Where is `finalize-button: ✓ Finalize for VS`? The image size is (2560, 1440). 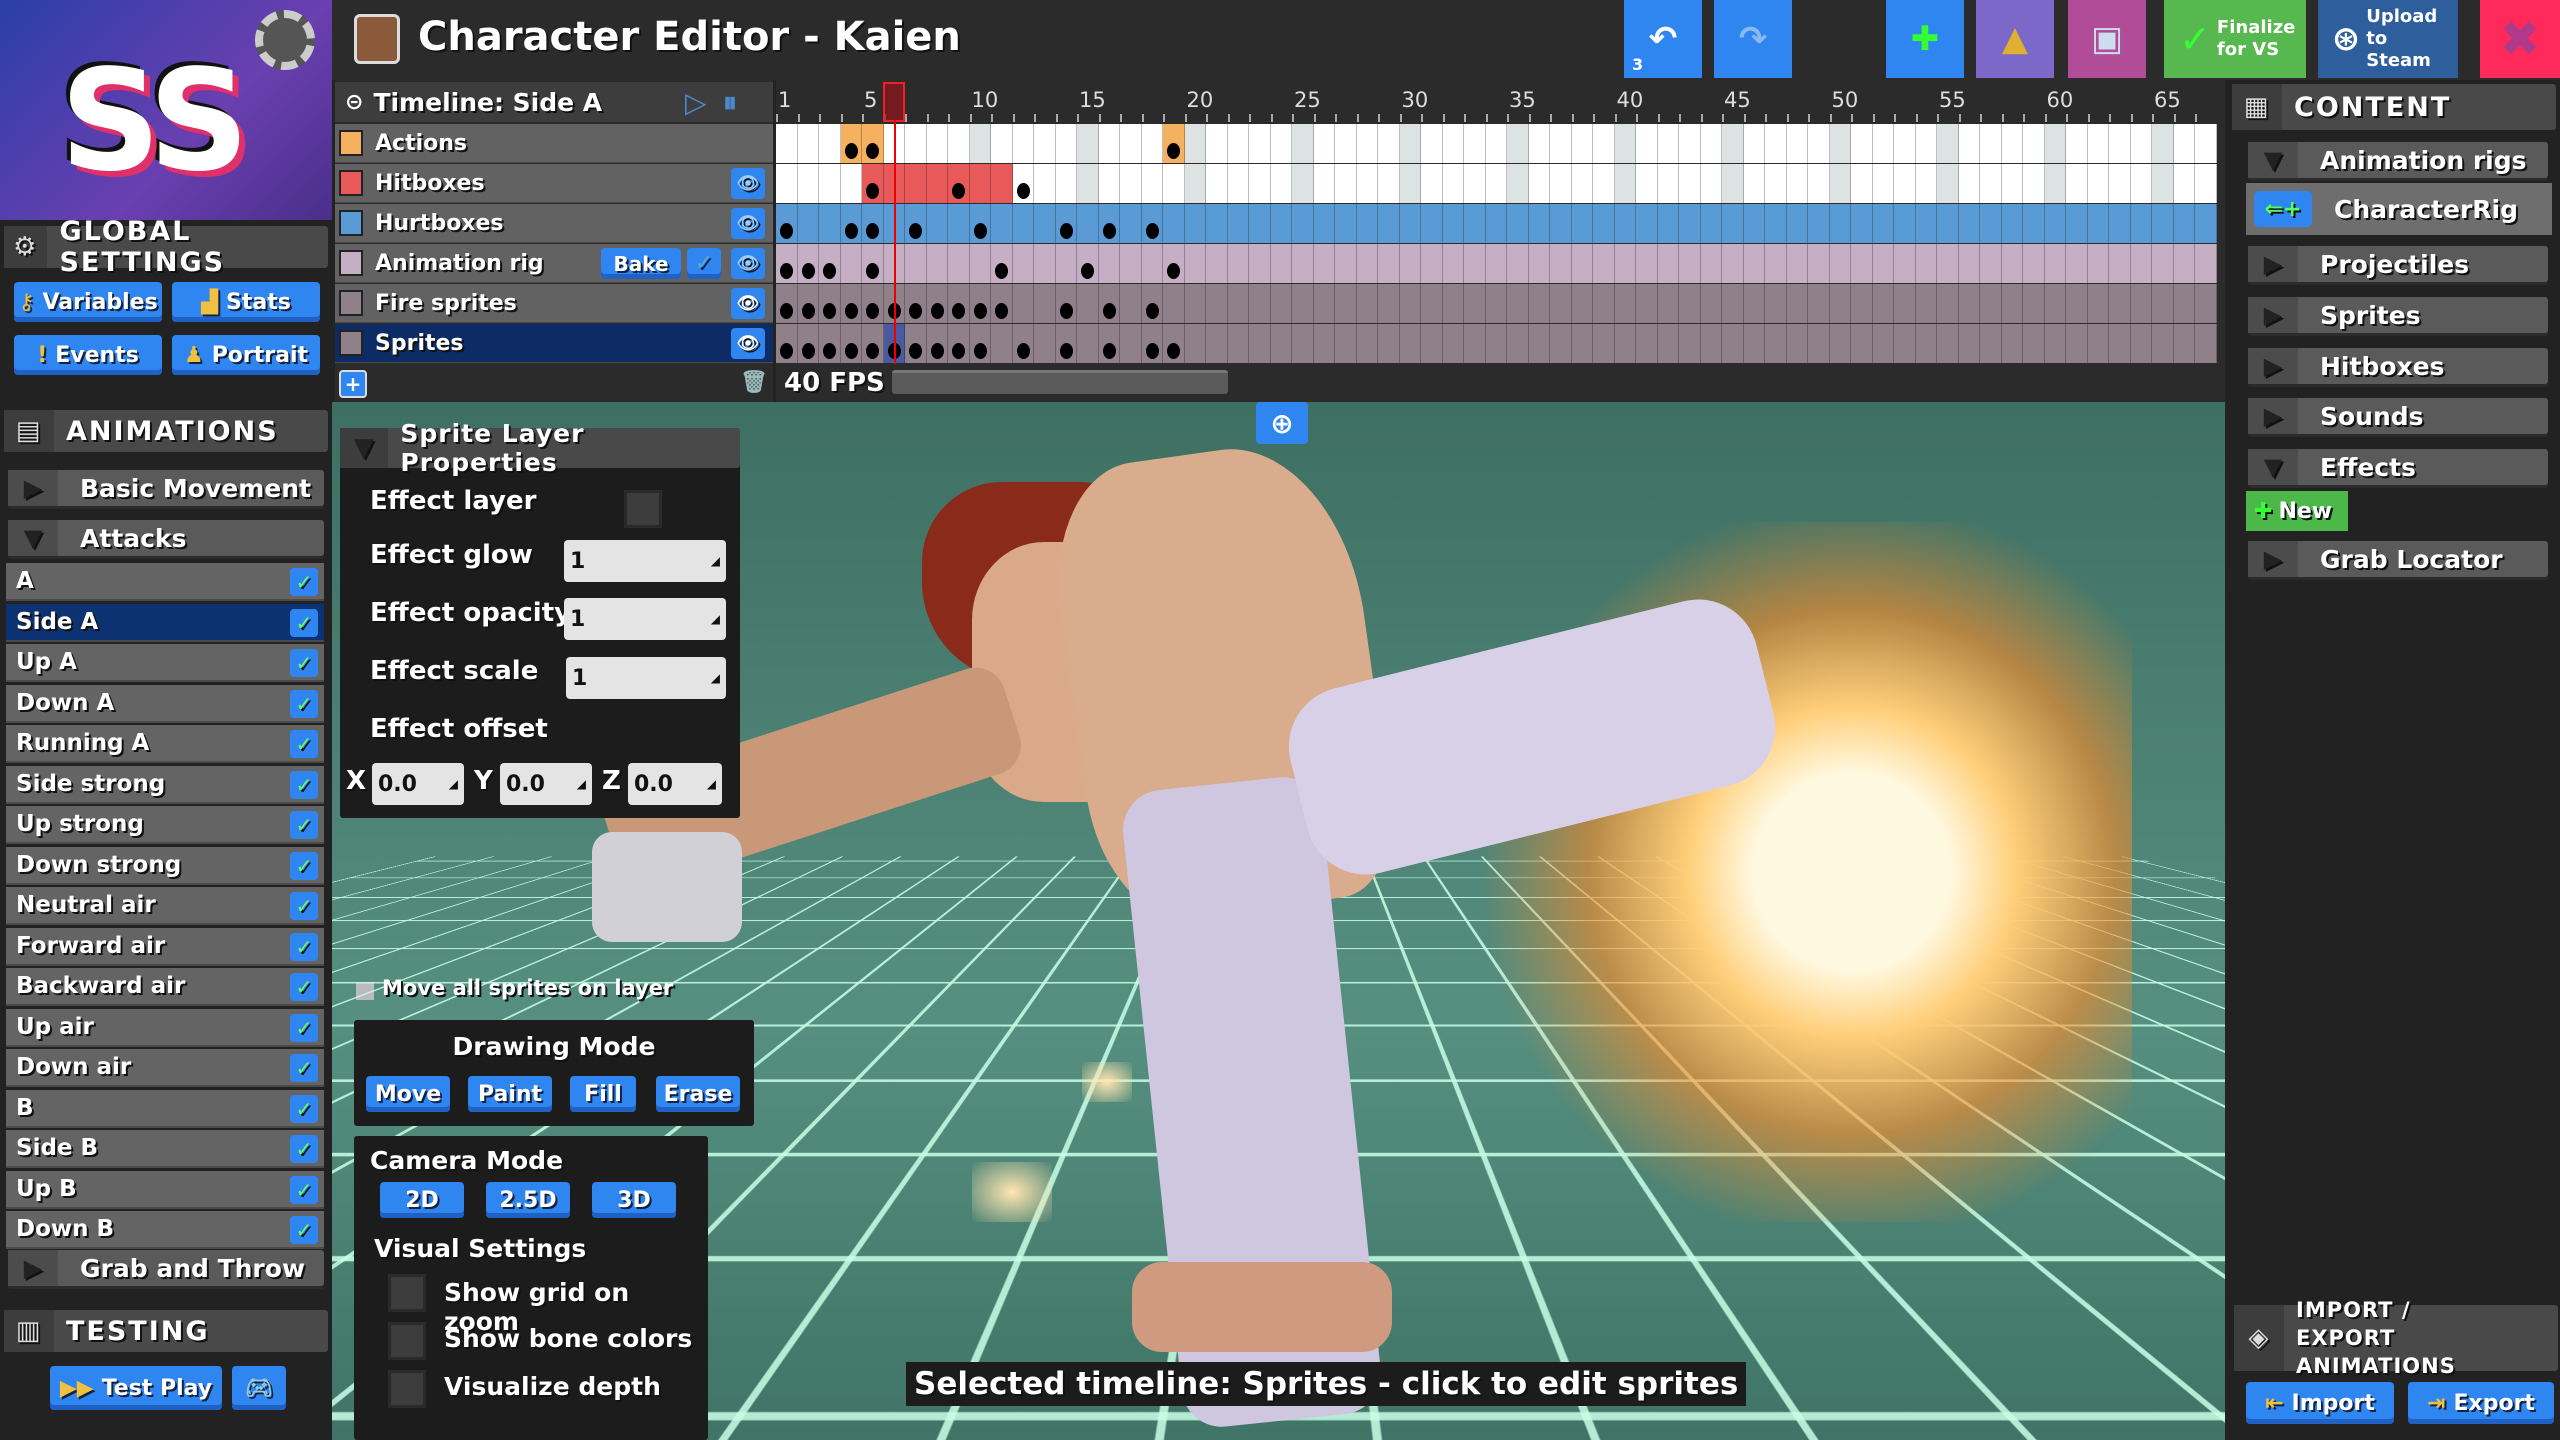 finalize-button: ✓ Finalize for VS is located at coordinates (2235, 39).